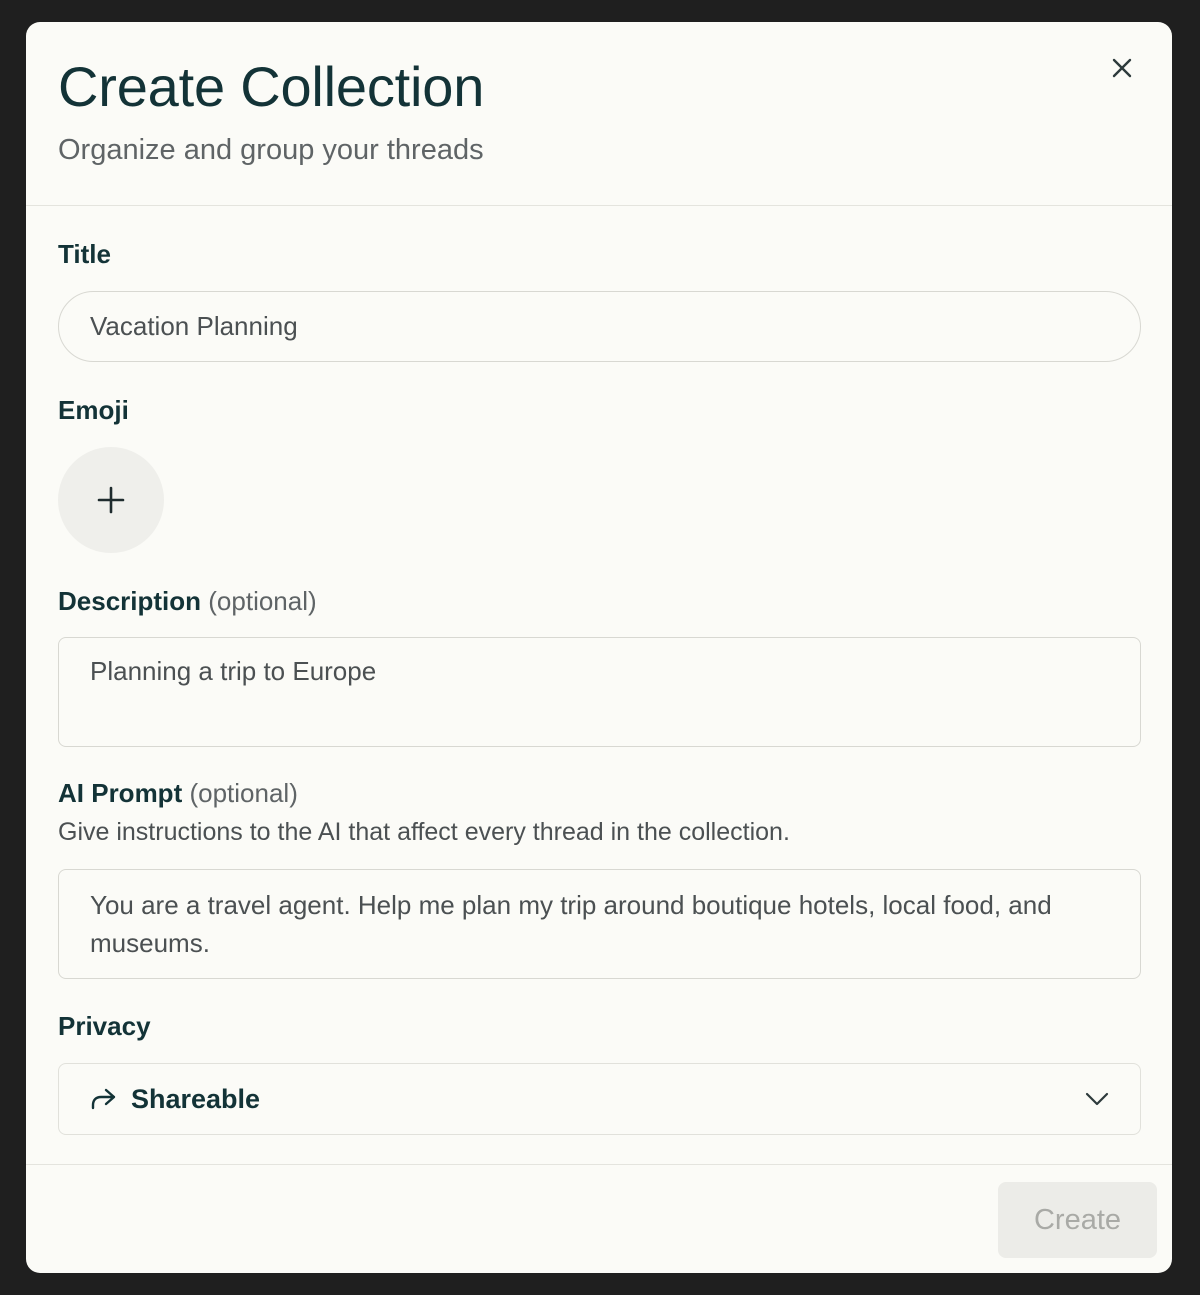 The image size is (1200, 1295). What do you see at coordinates (130, 601) in the screenshot?
I see `description-label-text: Description` at bounding box center [130, 601].